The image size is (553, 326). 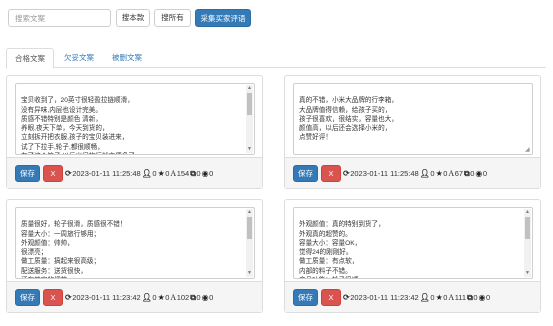 I want to click on length-count: 102, so click(x=183, y=297).